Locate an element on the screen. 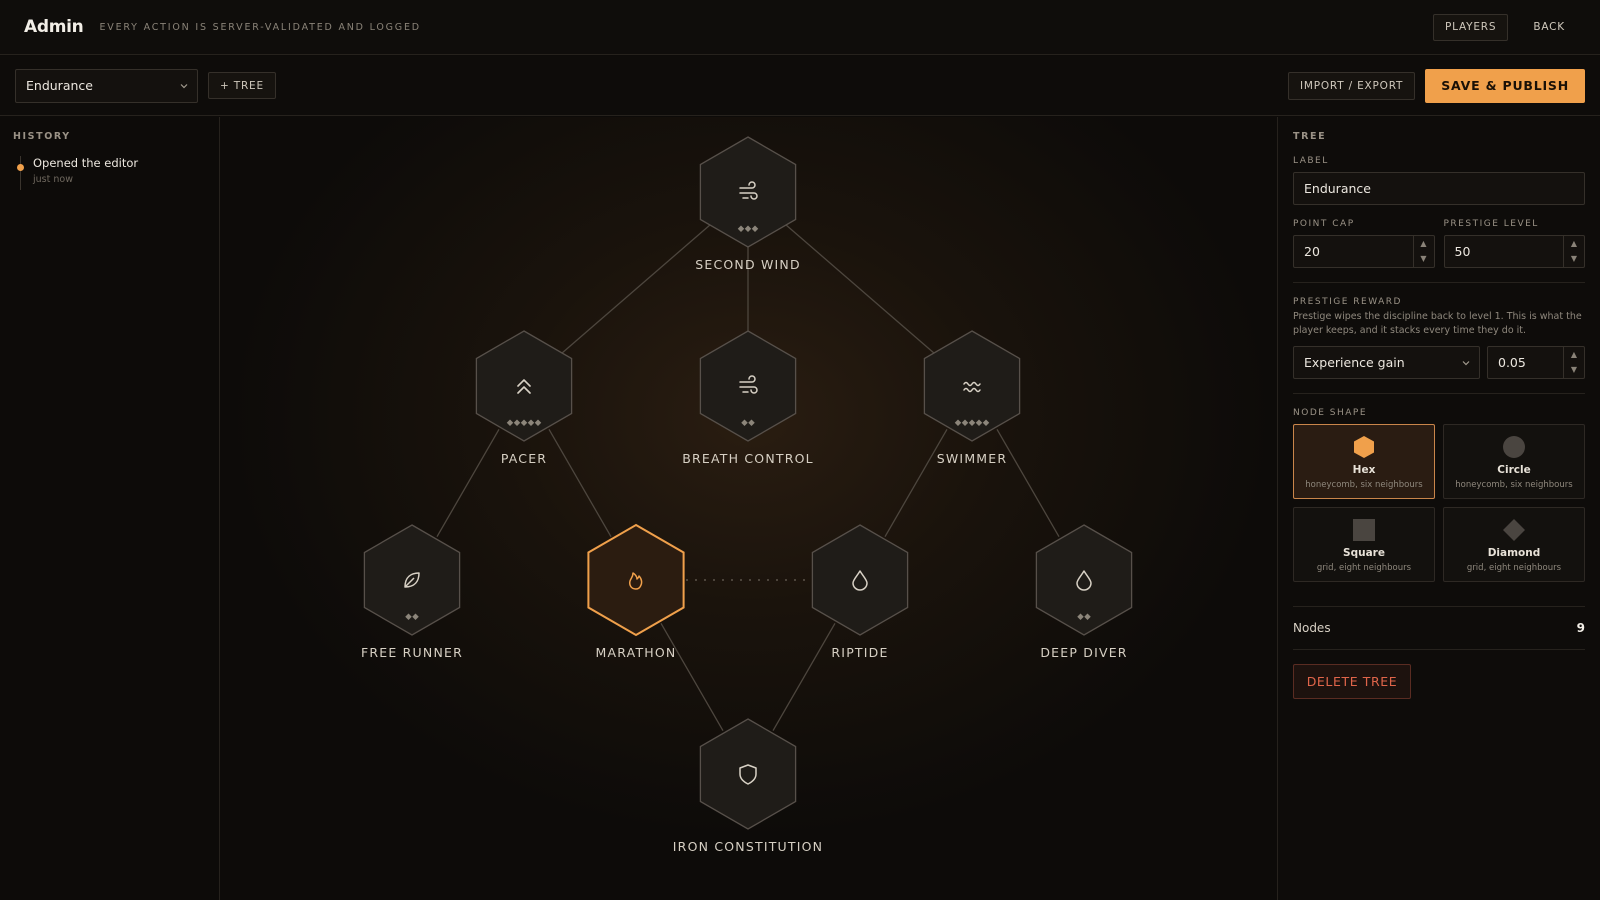  back-button: BACK is located at coordinates (1549, 27).